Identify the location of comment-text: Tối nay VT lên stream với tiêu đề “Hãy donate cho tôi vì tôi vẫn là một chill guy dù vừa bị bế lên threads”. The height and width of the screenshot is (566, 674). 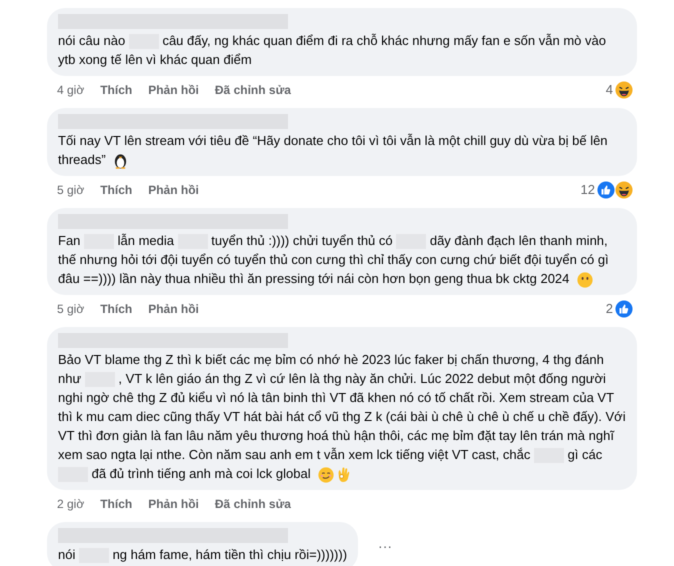
(342, 150).